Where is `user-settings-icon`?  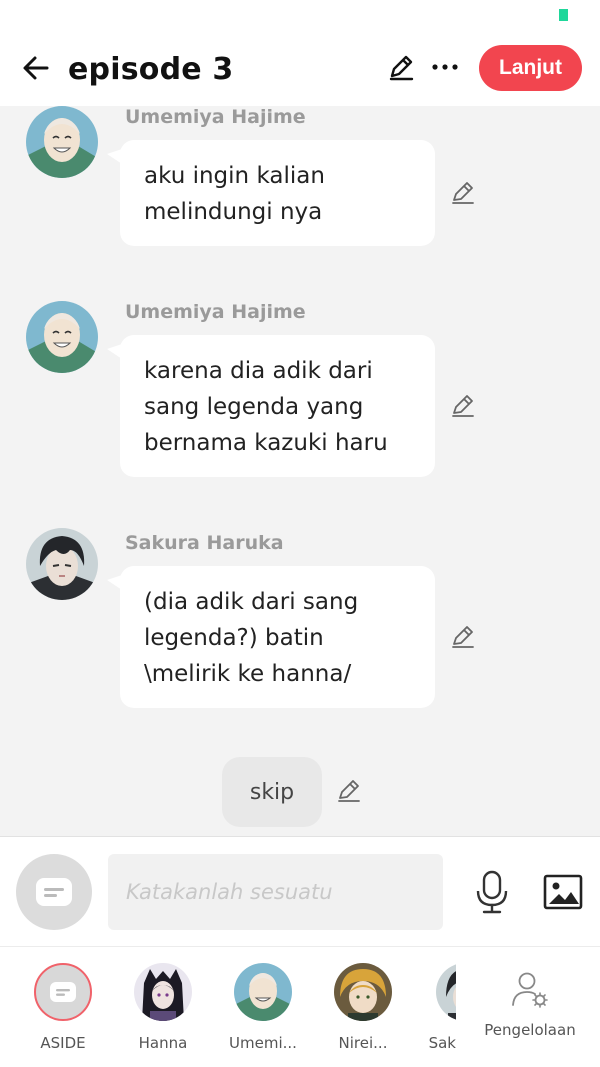
user-settings-icon is located at coordinates (530, 990).